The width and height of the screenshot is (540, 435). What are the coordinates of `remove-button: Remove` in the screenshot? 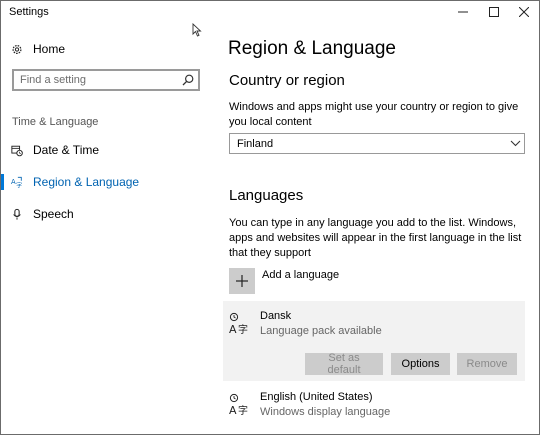 It's located at (487, 364).